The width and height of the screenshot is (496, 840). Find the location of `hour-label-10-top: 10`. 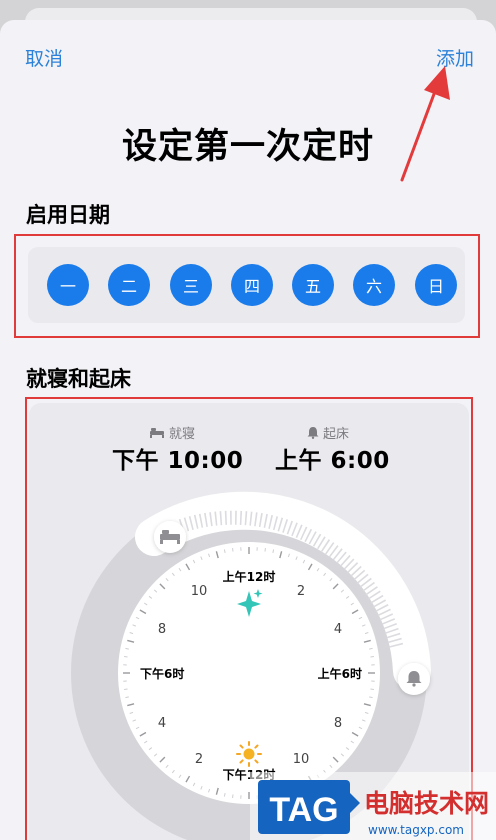

hour-label-10-top: 10 is located at coordinates (199, 591).